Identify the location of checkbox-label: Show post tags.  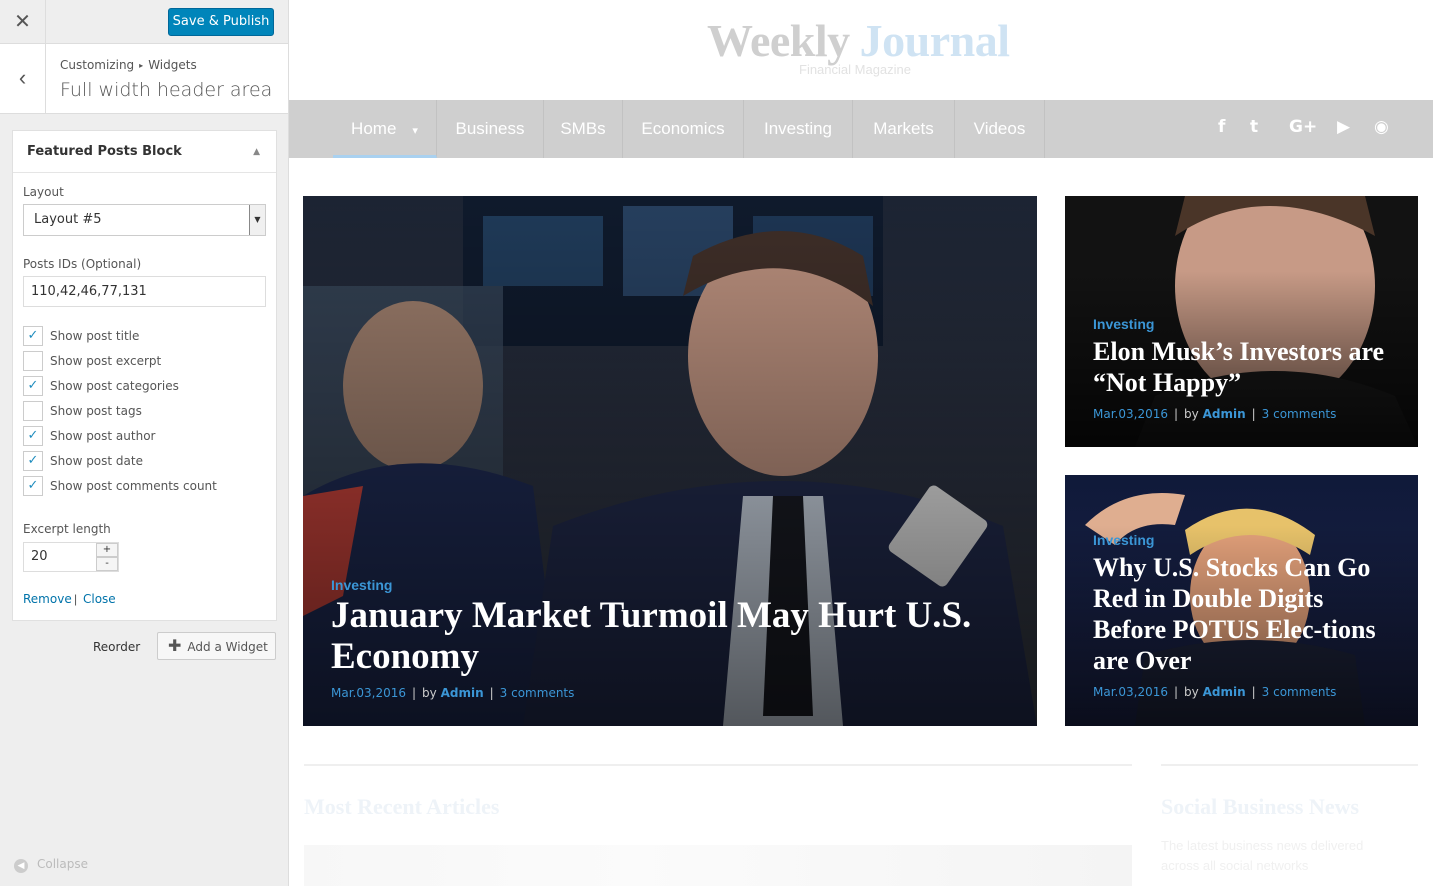
(96, 411).